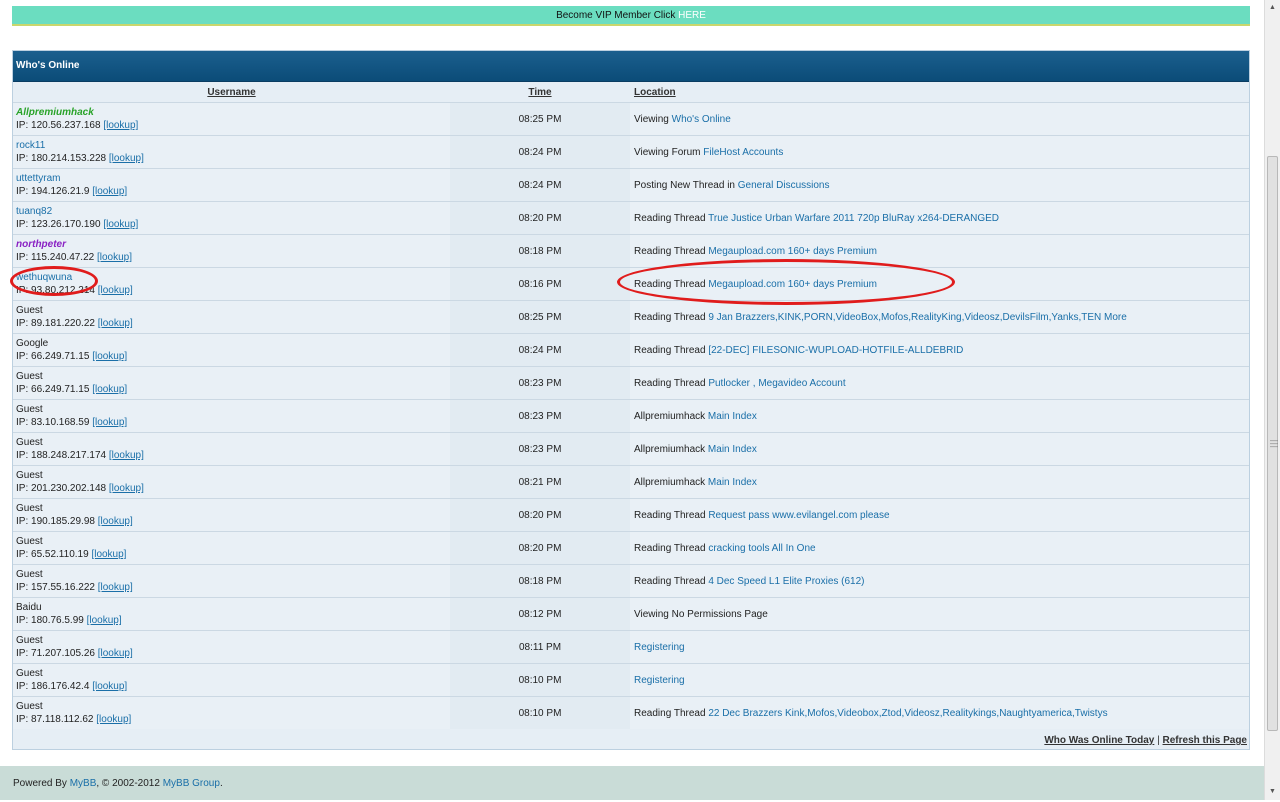  What do you see at coordinates (784, 185) in the screenshot?
I see `location-link: General Discussions` at bounding box center [784, 185].